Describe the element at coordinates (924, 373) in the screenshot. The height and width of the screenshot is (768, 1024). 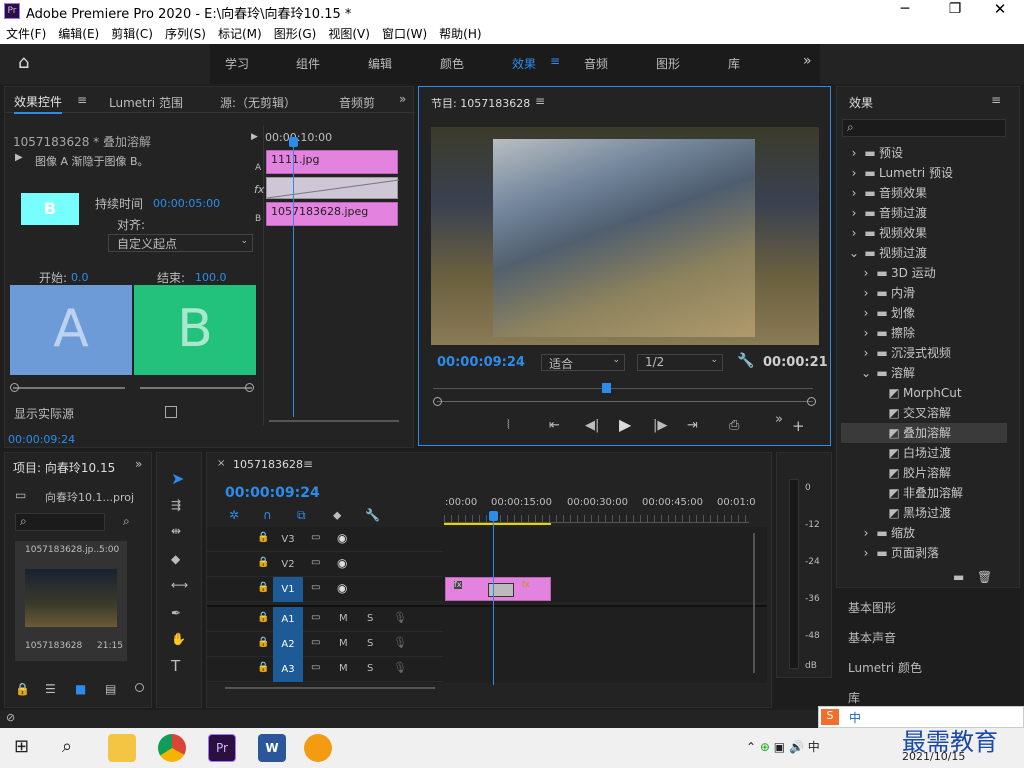
I see `effects-tree-item: ⌄ ▬ 溶解` at that location.